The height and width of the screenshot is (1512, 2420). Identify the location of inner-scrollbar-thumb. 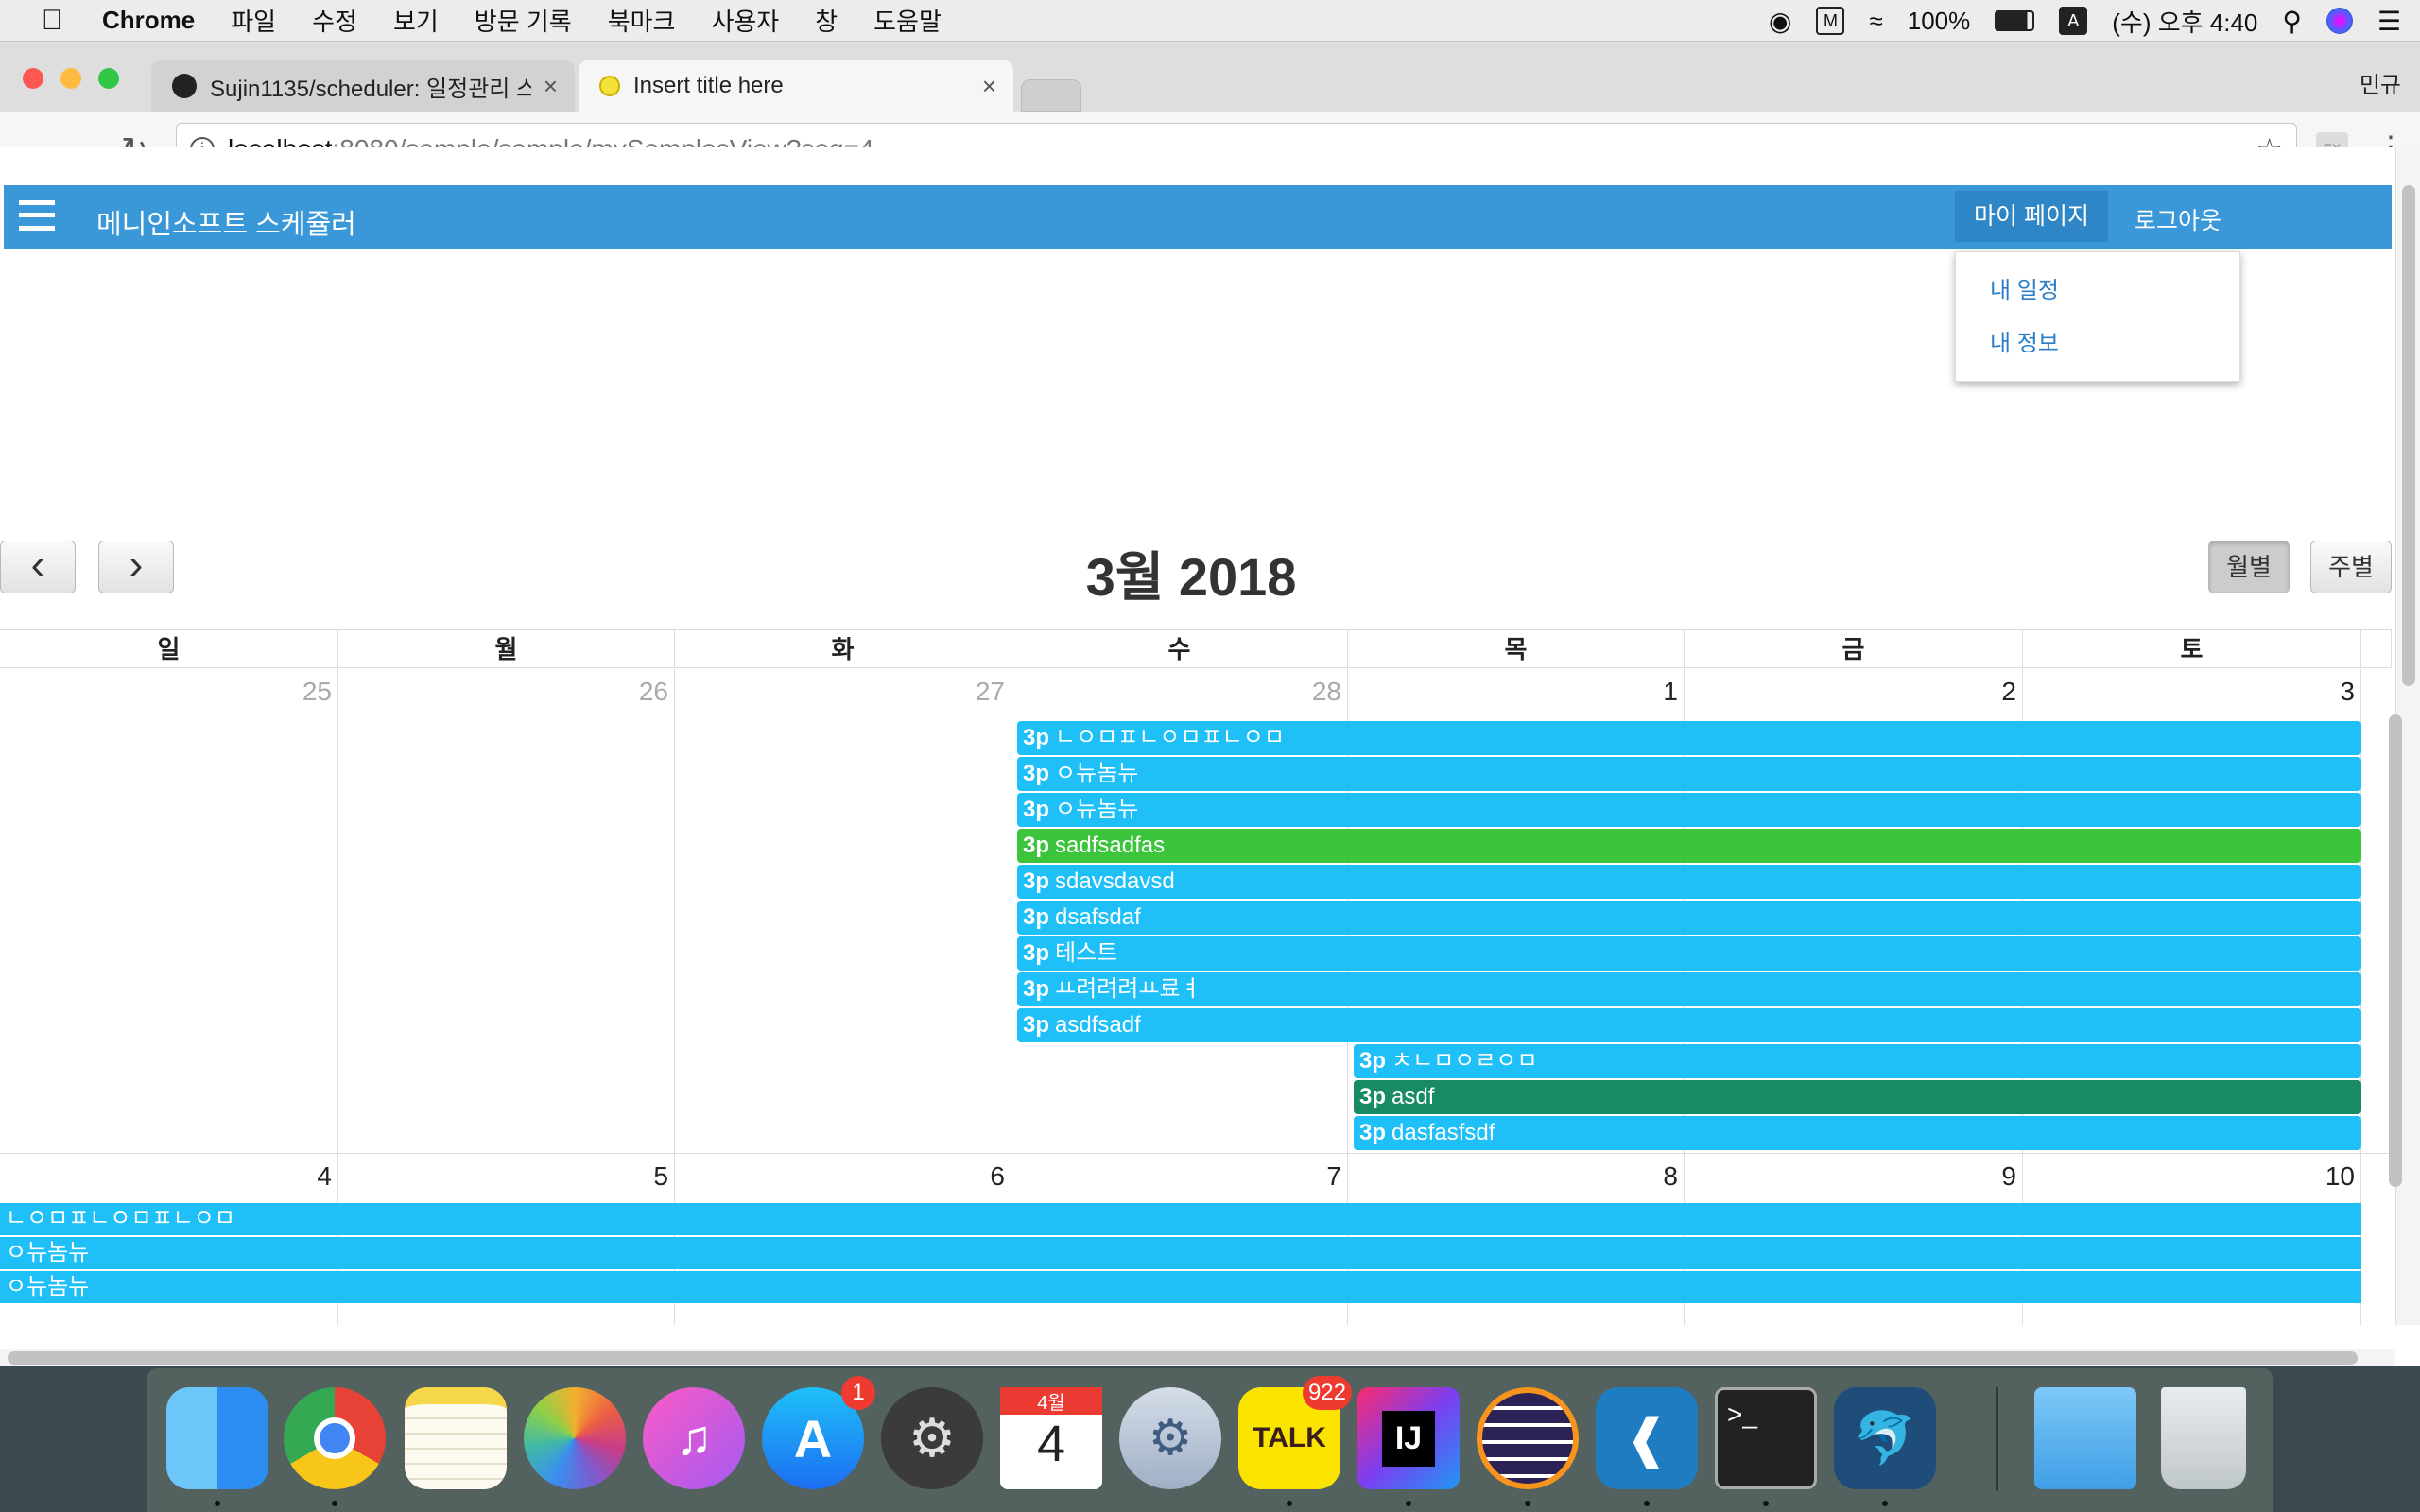
(2395, 950).